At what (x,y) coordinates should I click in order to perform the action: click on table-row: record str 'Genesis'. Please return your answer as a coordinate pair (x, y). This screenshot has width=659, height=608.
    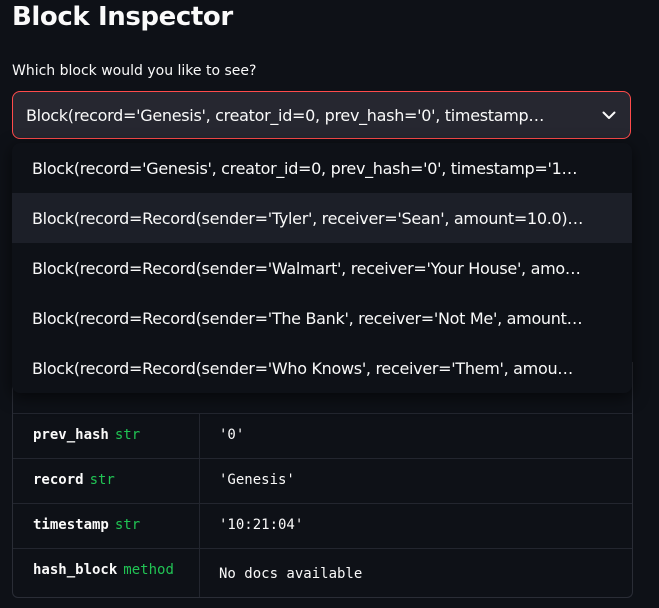
    Looking at the image, I should click on (322, 480).